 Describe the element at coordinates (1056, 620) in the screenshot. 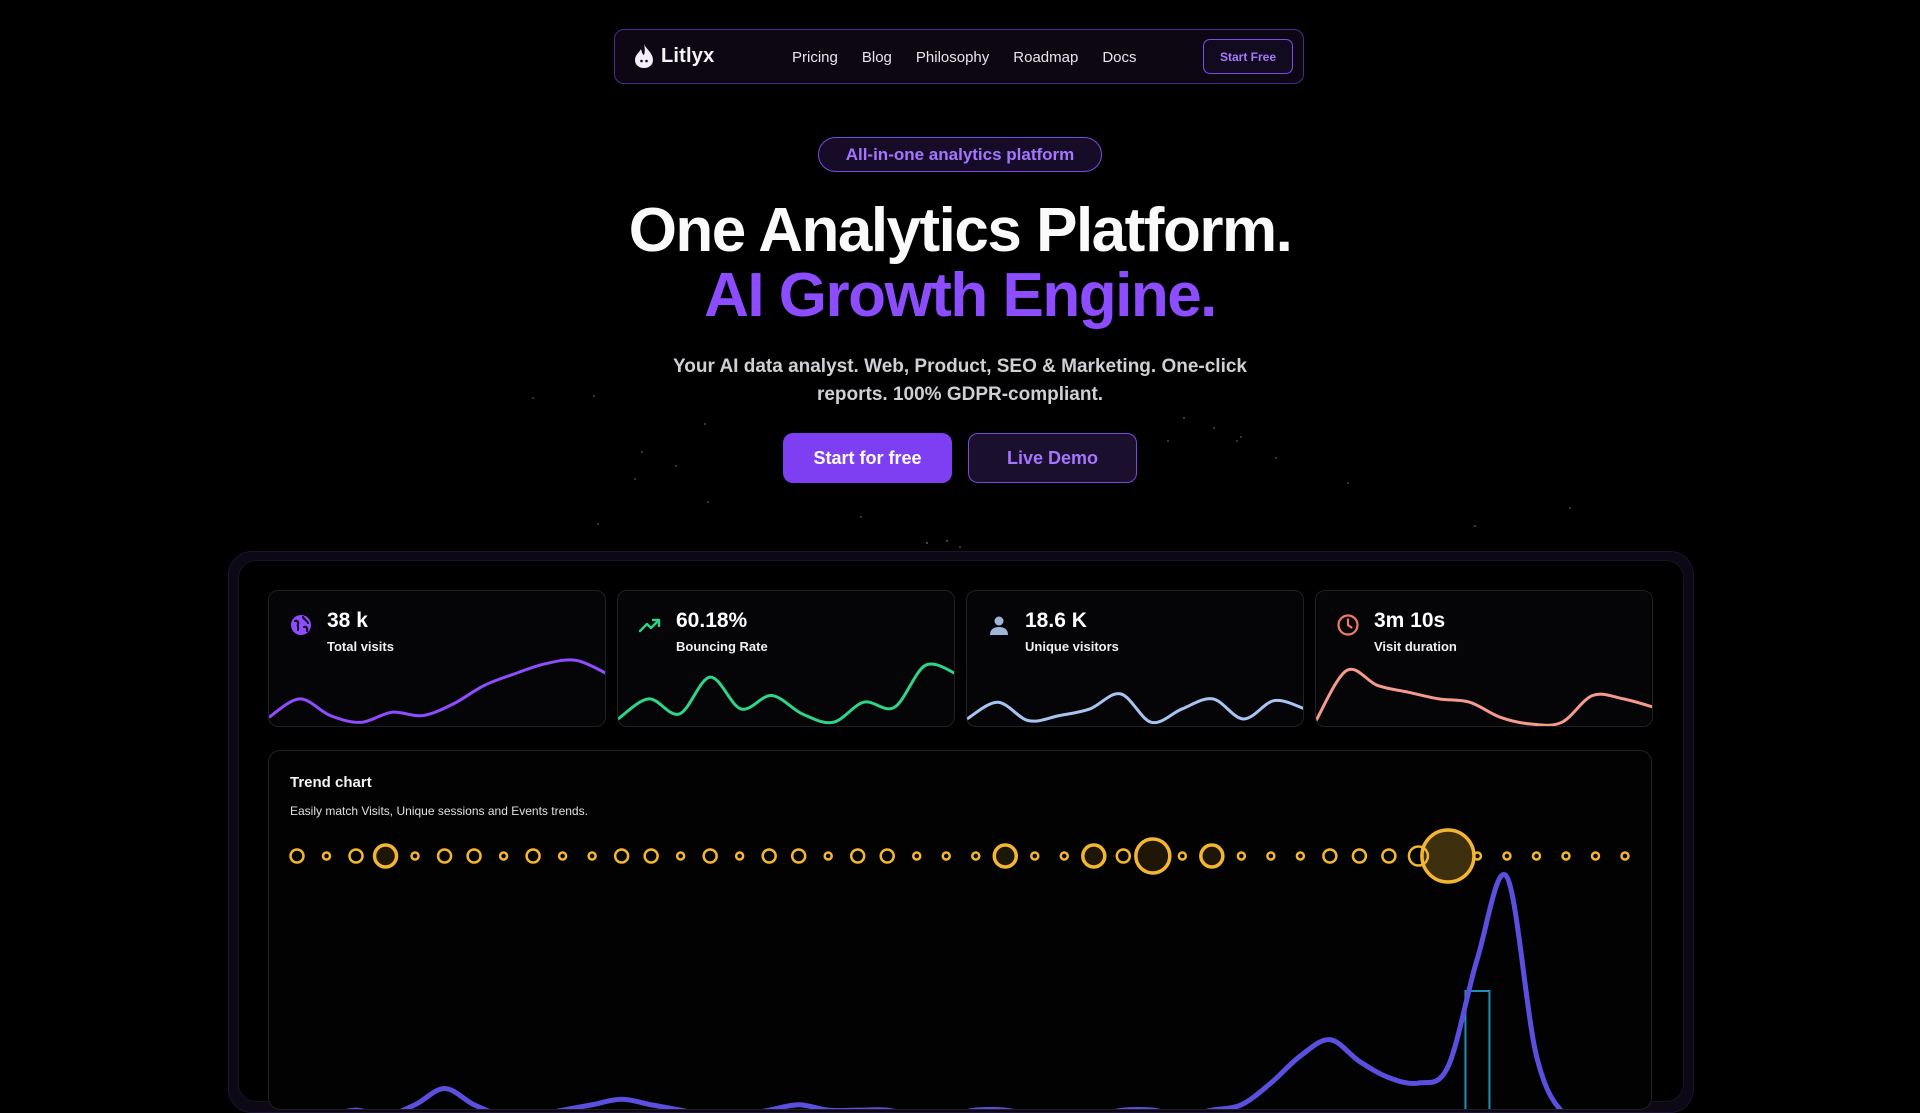

I see `stat-value: 18.6 K` at that location.